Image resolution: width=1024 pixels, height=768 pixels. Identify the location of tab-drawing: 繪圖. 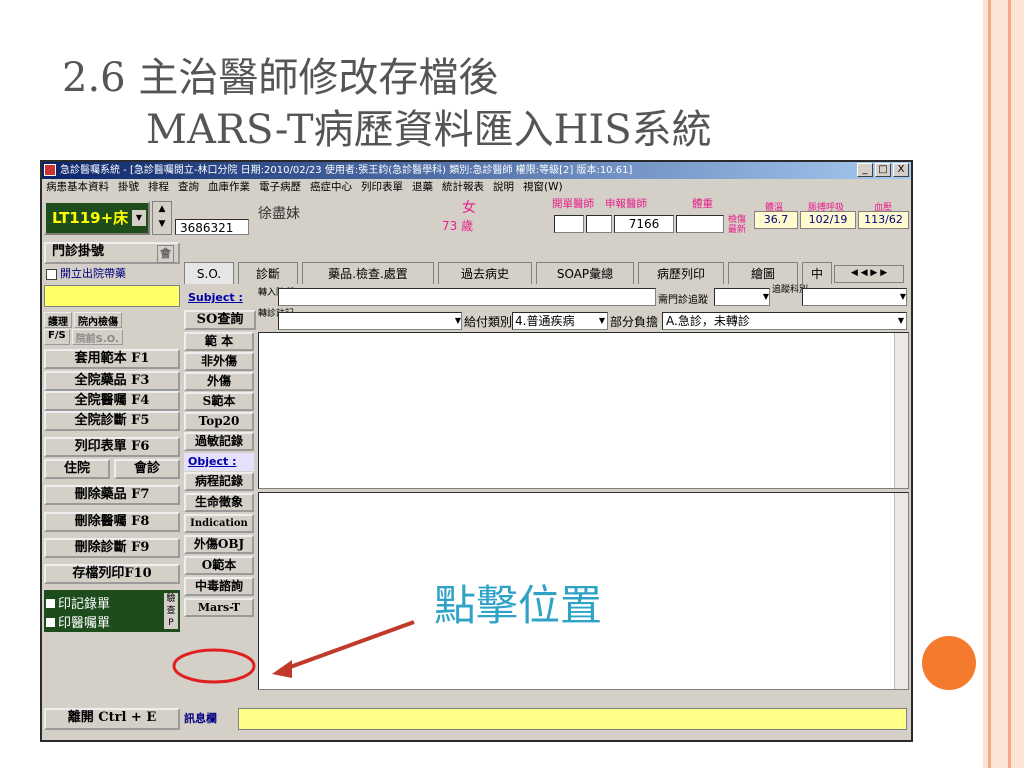
(763, 273).